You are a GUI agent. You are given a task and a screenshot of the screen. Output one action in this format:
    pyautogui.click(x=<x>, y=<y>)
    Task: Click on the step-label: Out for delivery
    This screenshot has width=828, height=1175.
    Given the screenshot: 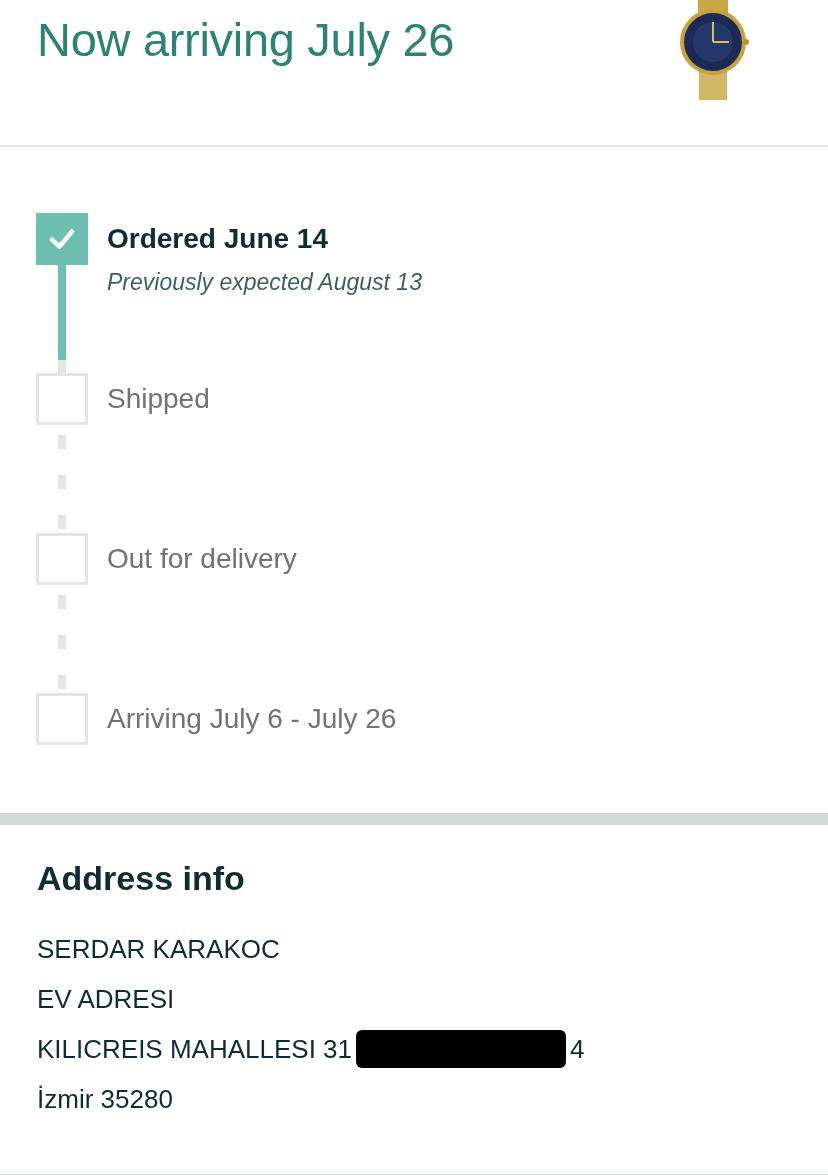 What is the action you would take?
    pyautogui.click(x=202, y=559)
    